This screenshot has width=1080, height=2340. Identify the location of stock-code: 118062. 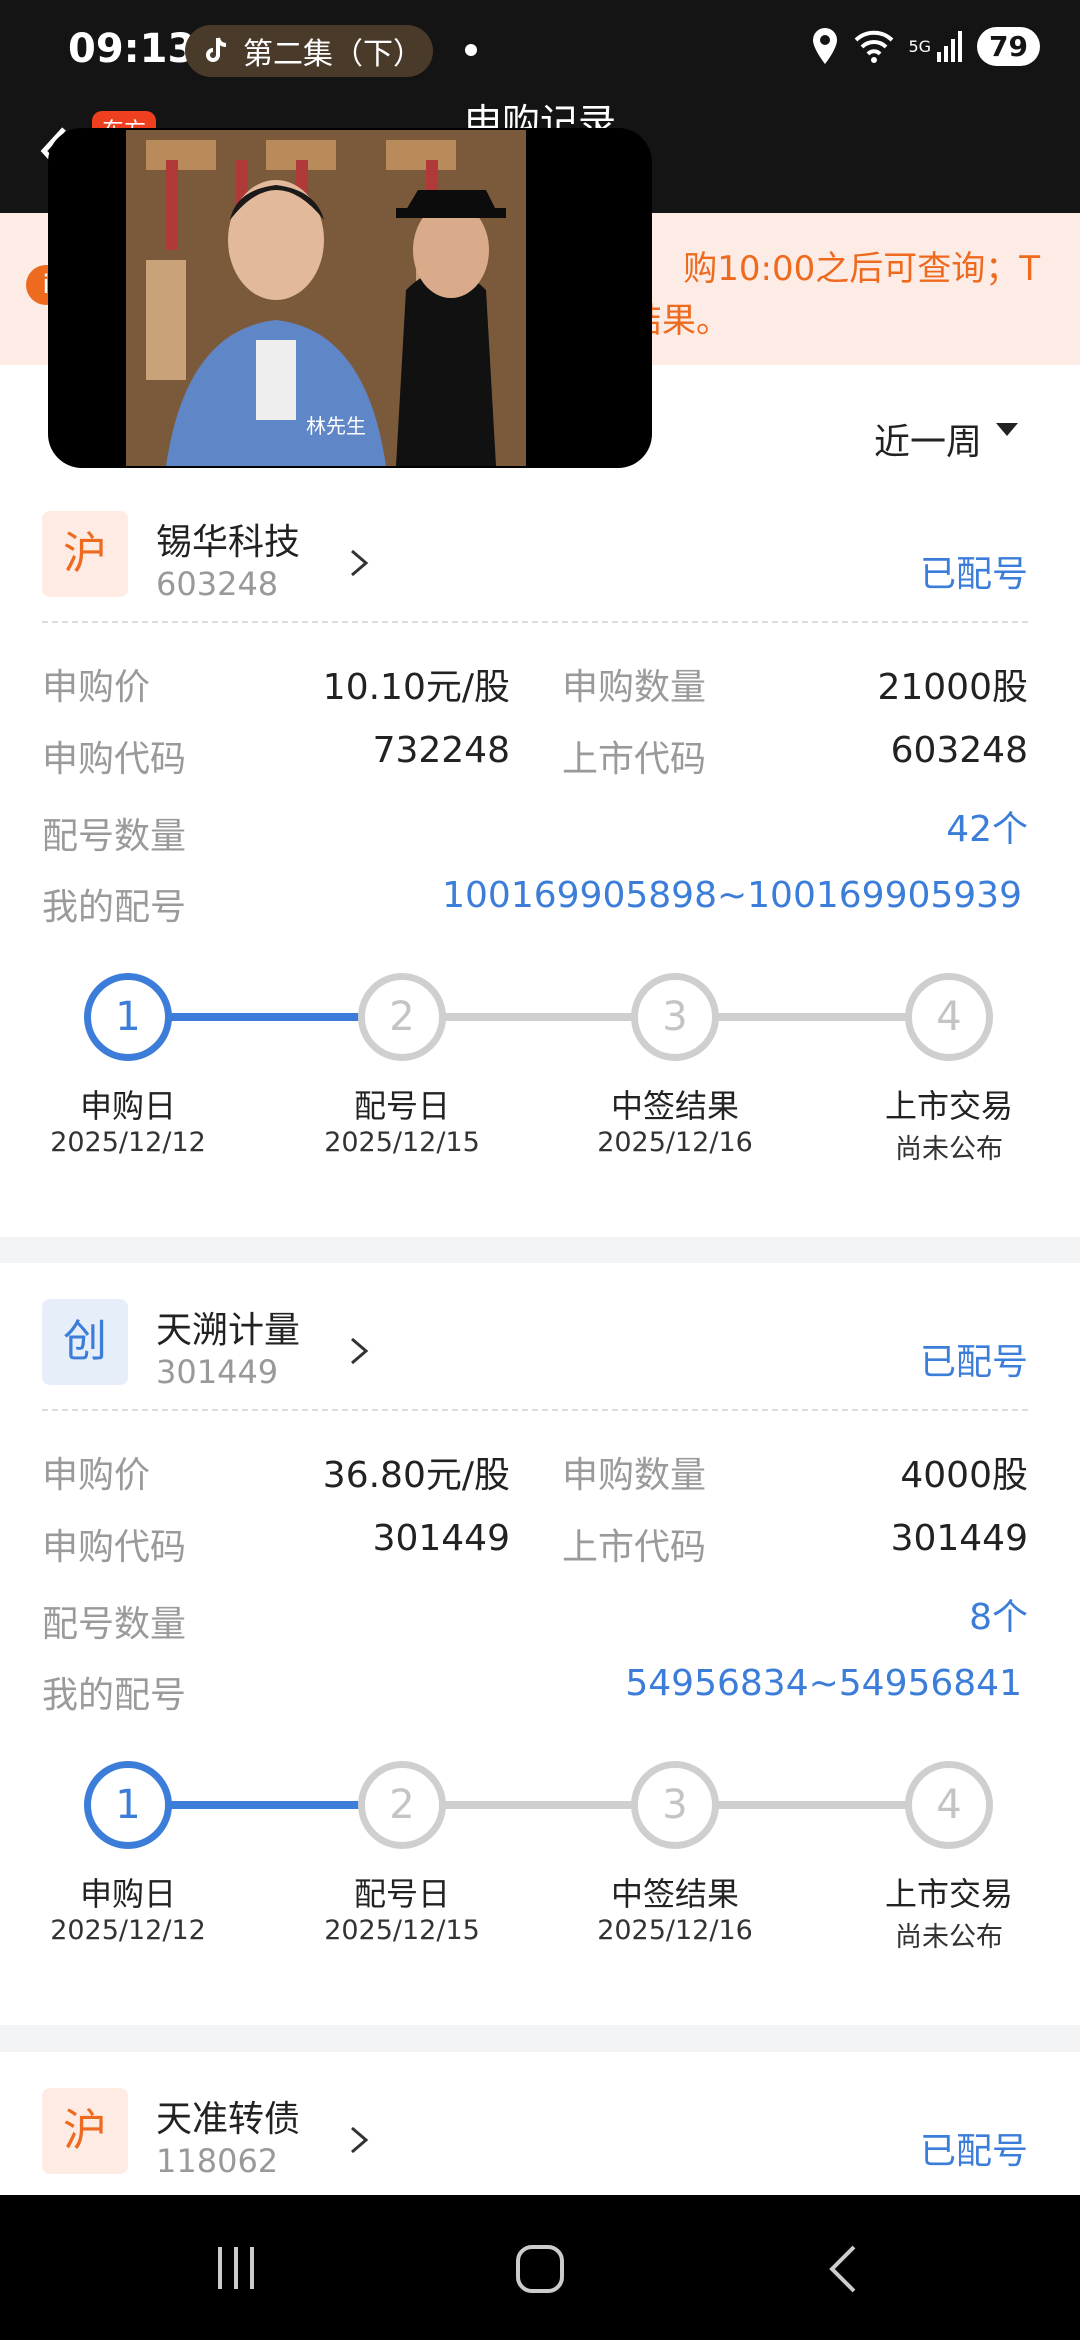
(217, 2161).